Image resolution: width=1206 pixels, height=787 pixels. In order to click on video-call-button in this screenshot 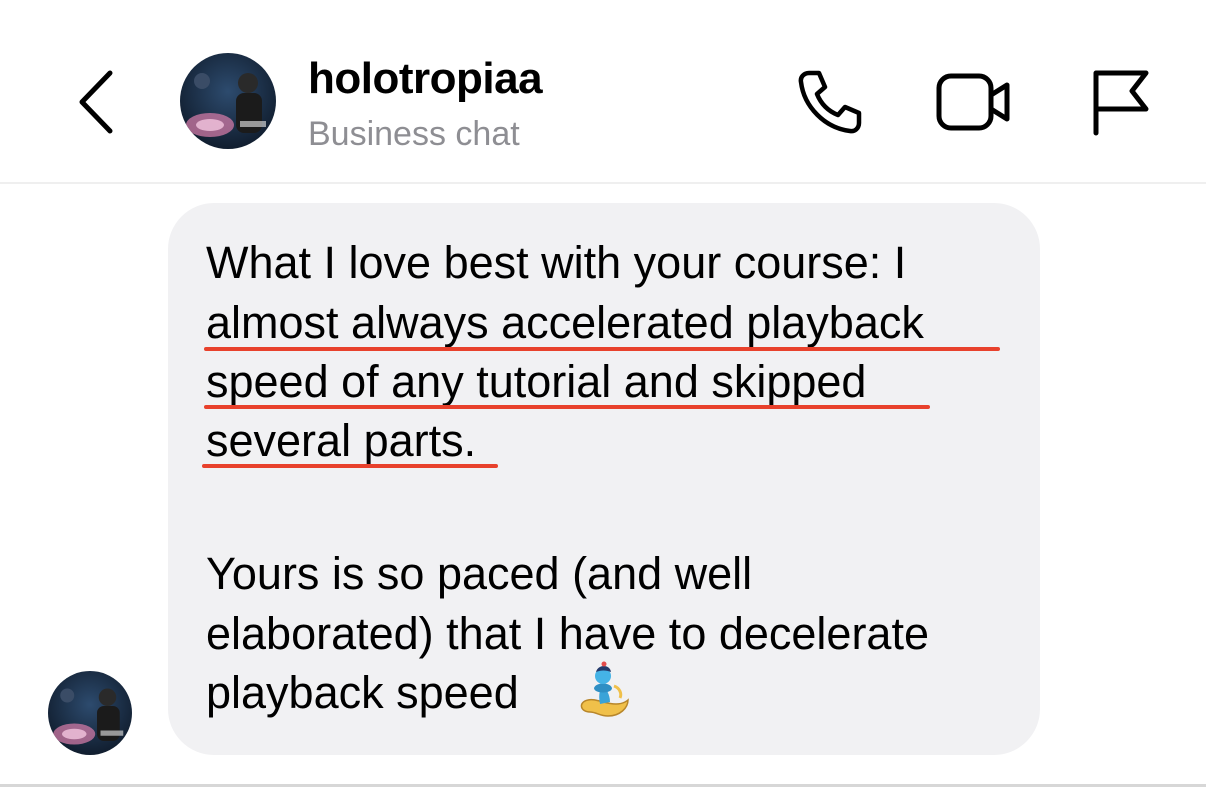, I will do `click(974, 102)`.